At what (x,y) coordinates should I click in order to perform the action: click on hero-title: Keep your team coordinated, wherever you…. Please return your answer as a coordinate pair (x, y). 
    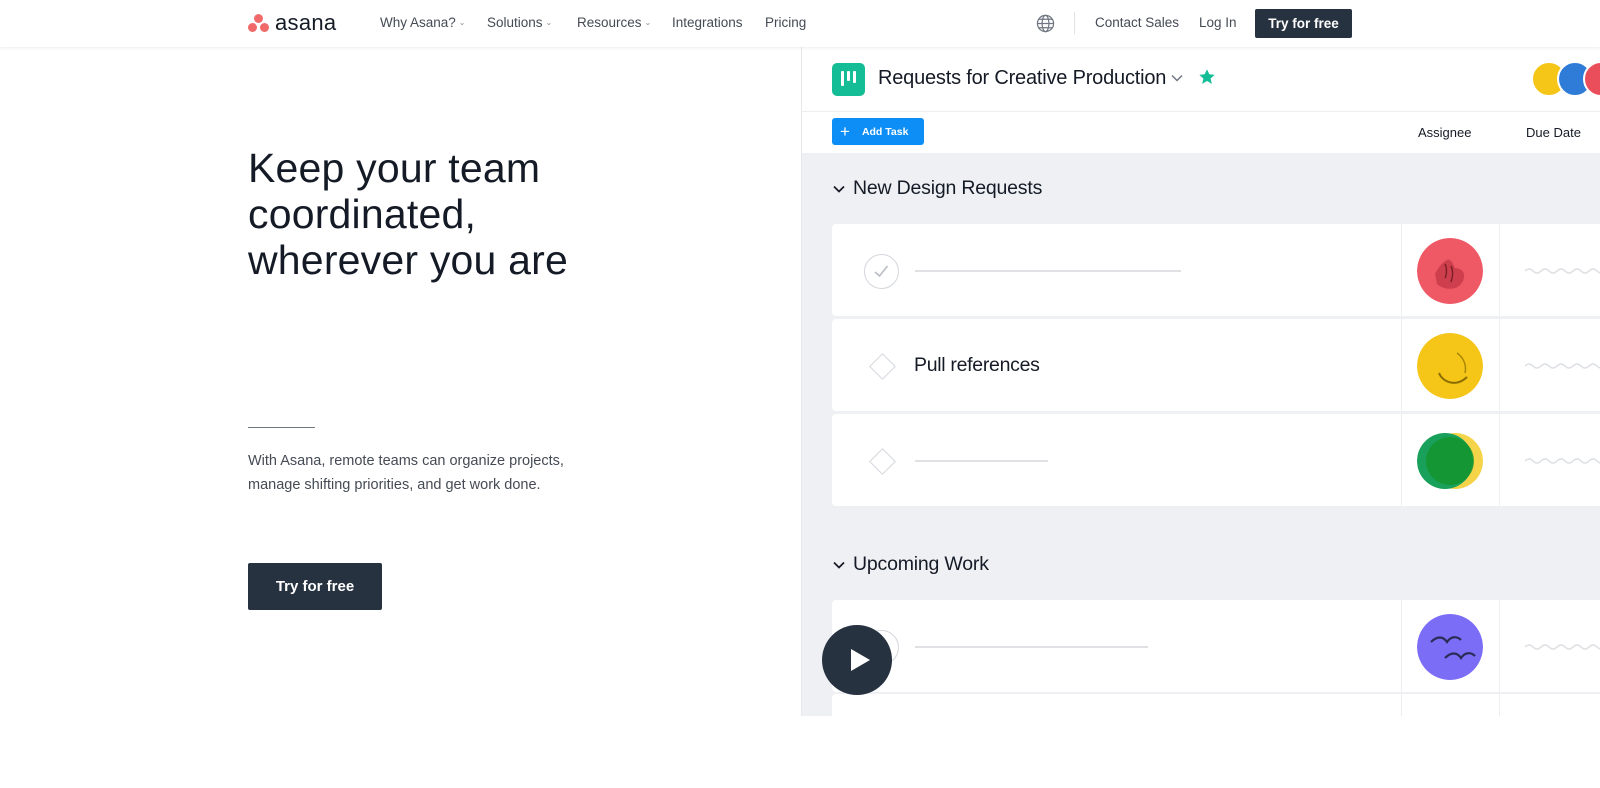
    Looking at the image, I should click on (488, 214).